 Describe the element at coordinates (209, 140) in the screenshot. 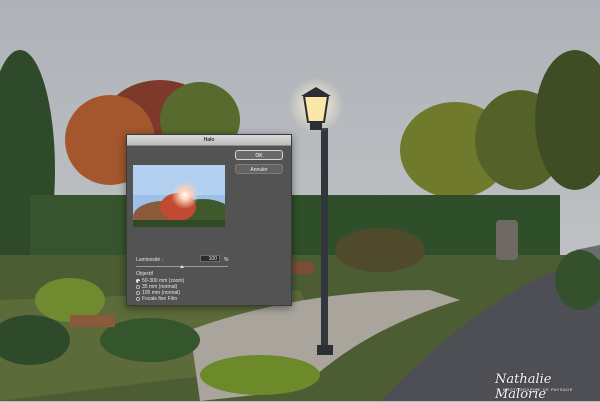

I see `dialog-title: Halo` at that location.